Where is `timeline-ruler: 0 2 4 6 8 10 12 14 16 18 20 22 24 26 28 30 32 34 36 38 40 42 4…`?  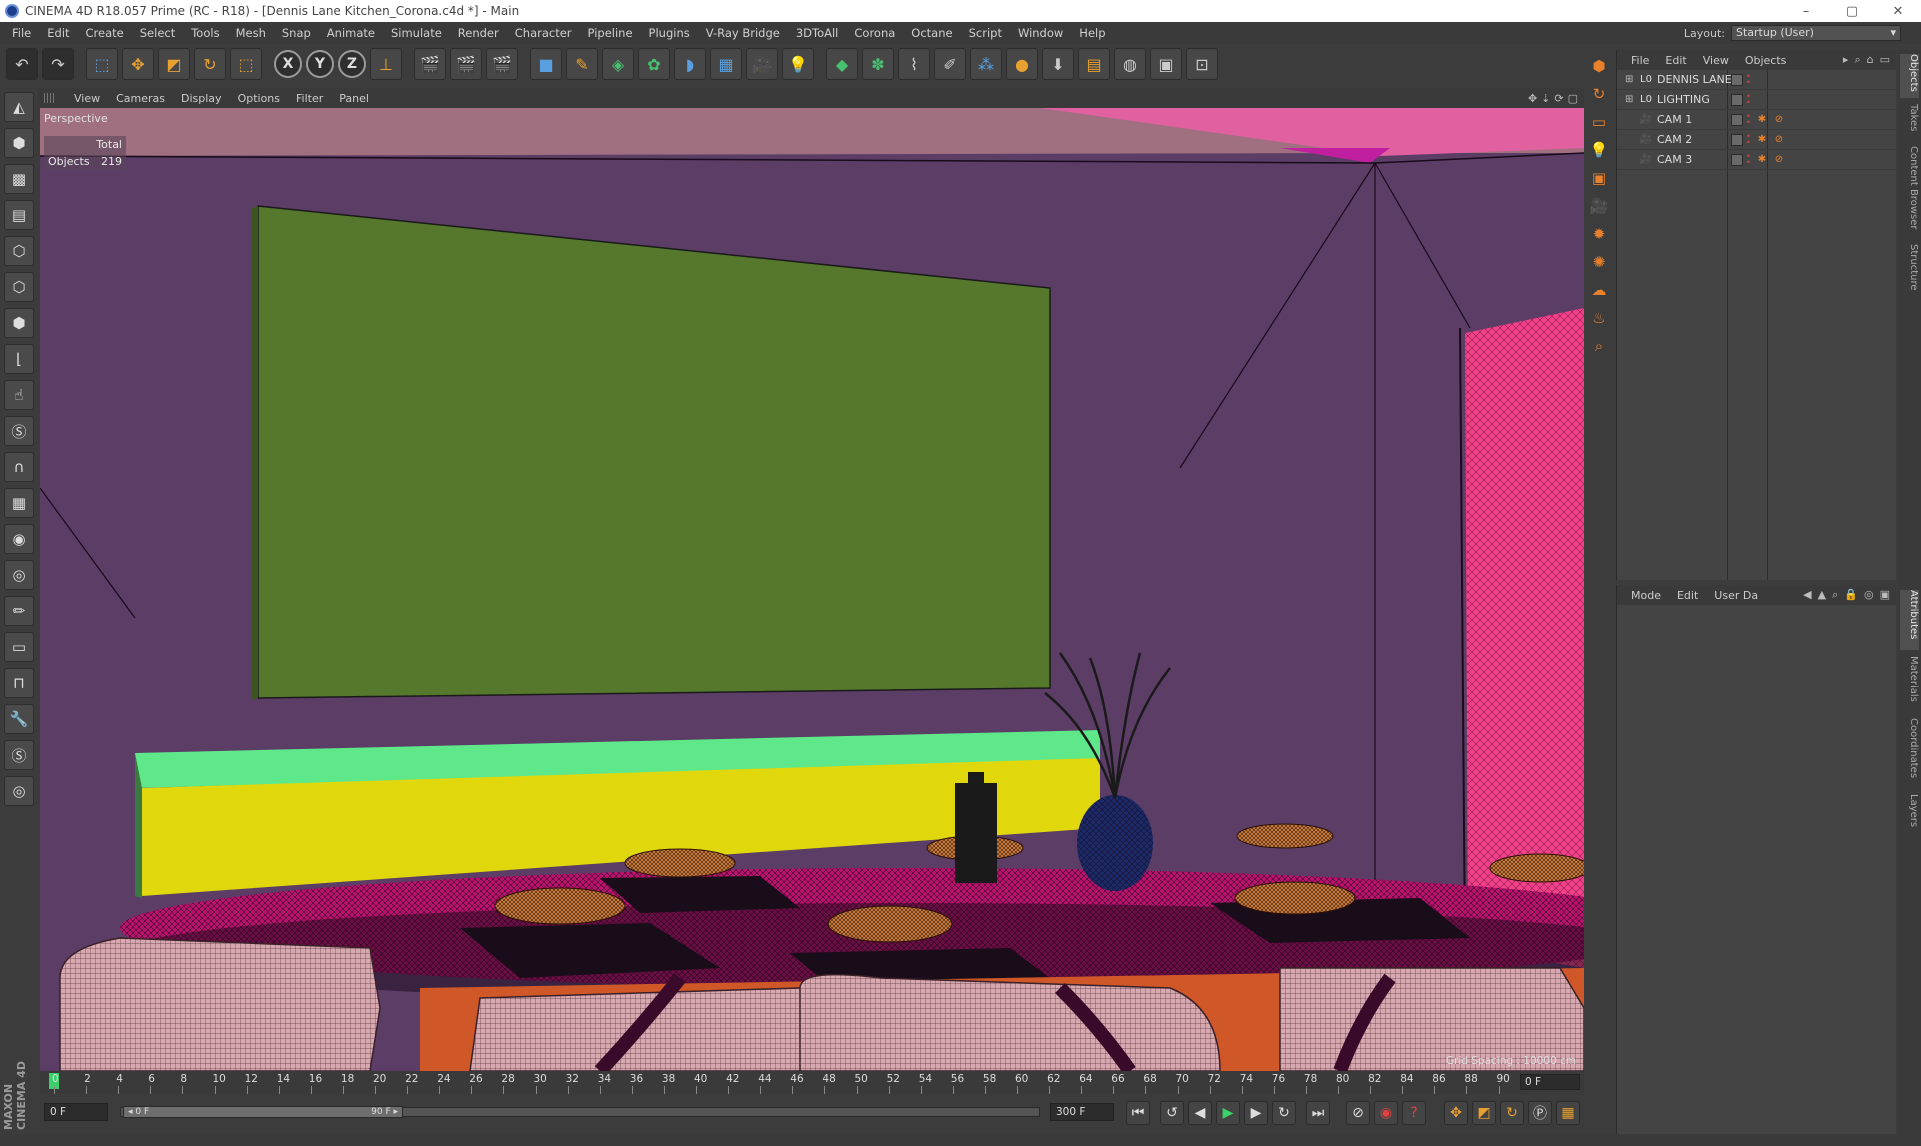
timeline-ruler: 0 2 4 6 8 10 12 14 16 18 20 22 24 26 28 30 32 34 36 38 40 42 4… is located at coordinates (812, 1083).